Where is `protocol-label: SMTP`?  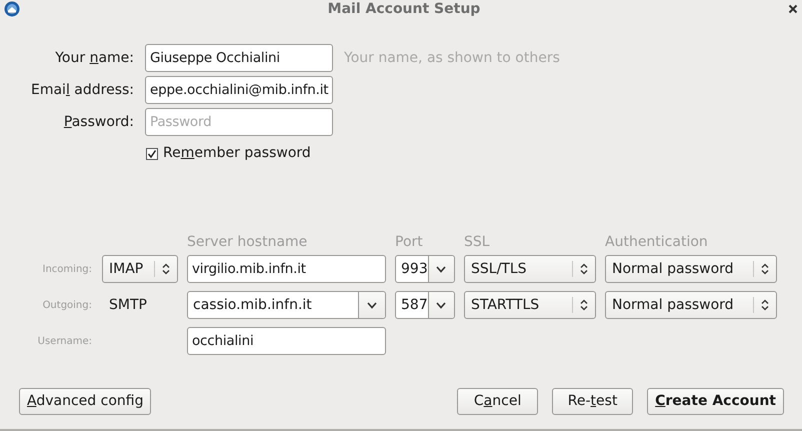 protocol-label: SMTP is located at coordinates (128, 305).